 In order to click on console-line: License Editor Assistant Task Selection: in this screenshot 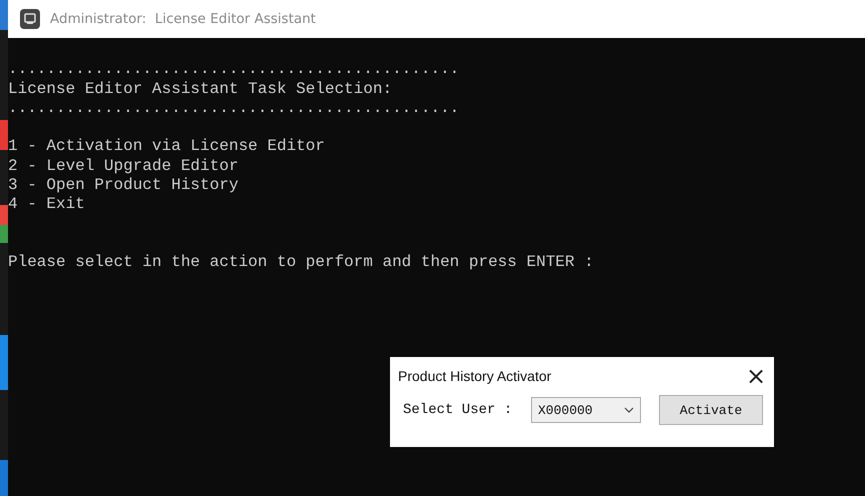, I will do `click(201, 89)`.